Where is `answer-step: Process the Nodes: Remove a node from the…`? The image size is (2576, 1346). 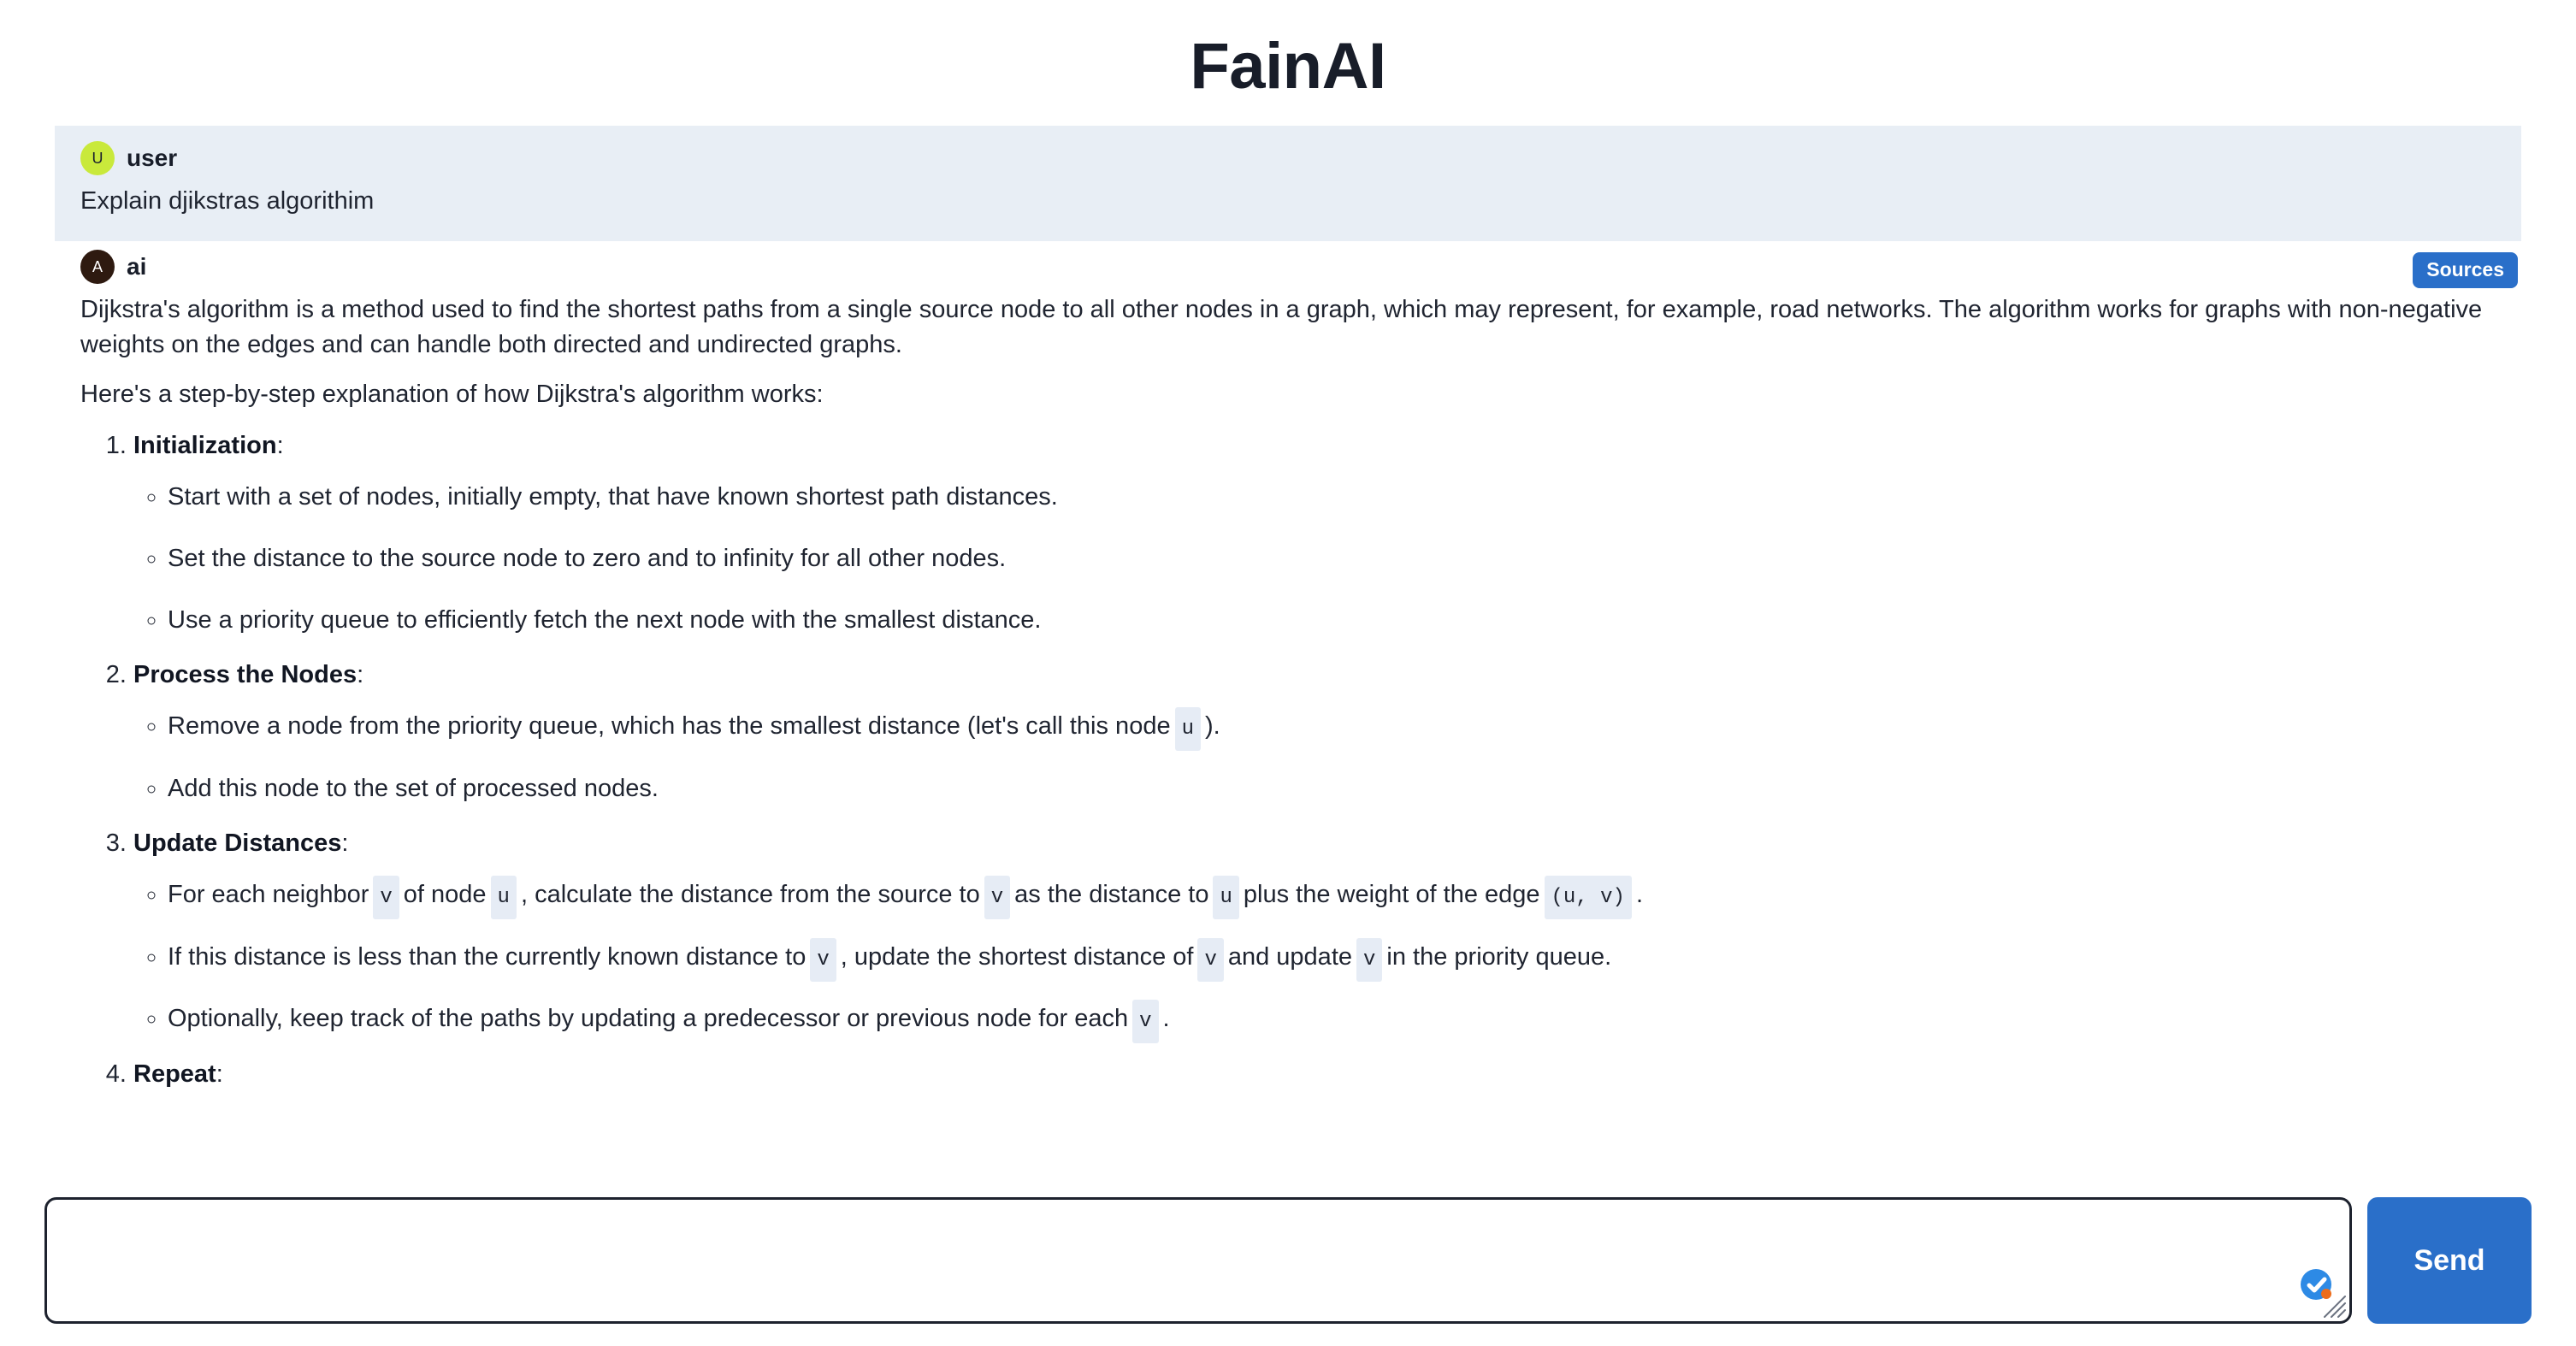
answer-step: Process the Nodes: Remove a node from the… is located at coordinates (1314, 731).